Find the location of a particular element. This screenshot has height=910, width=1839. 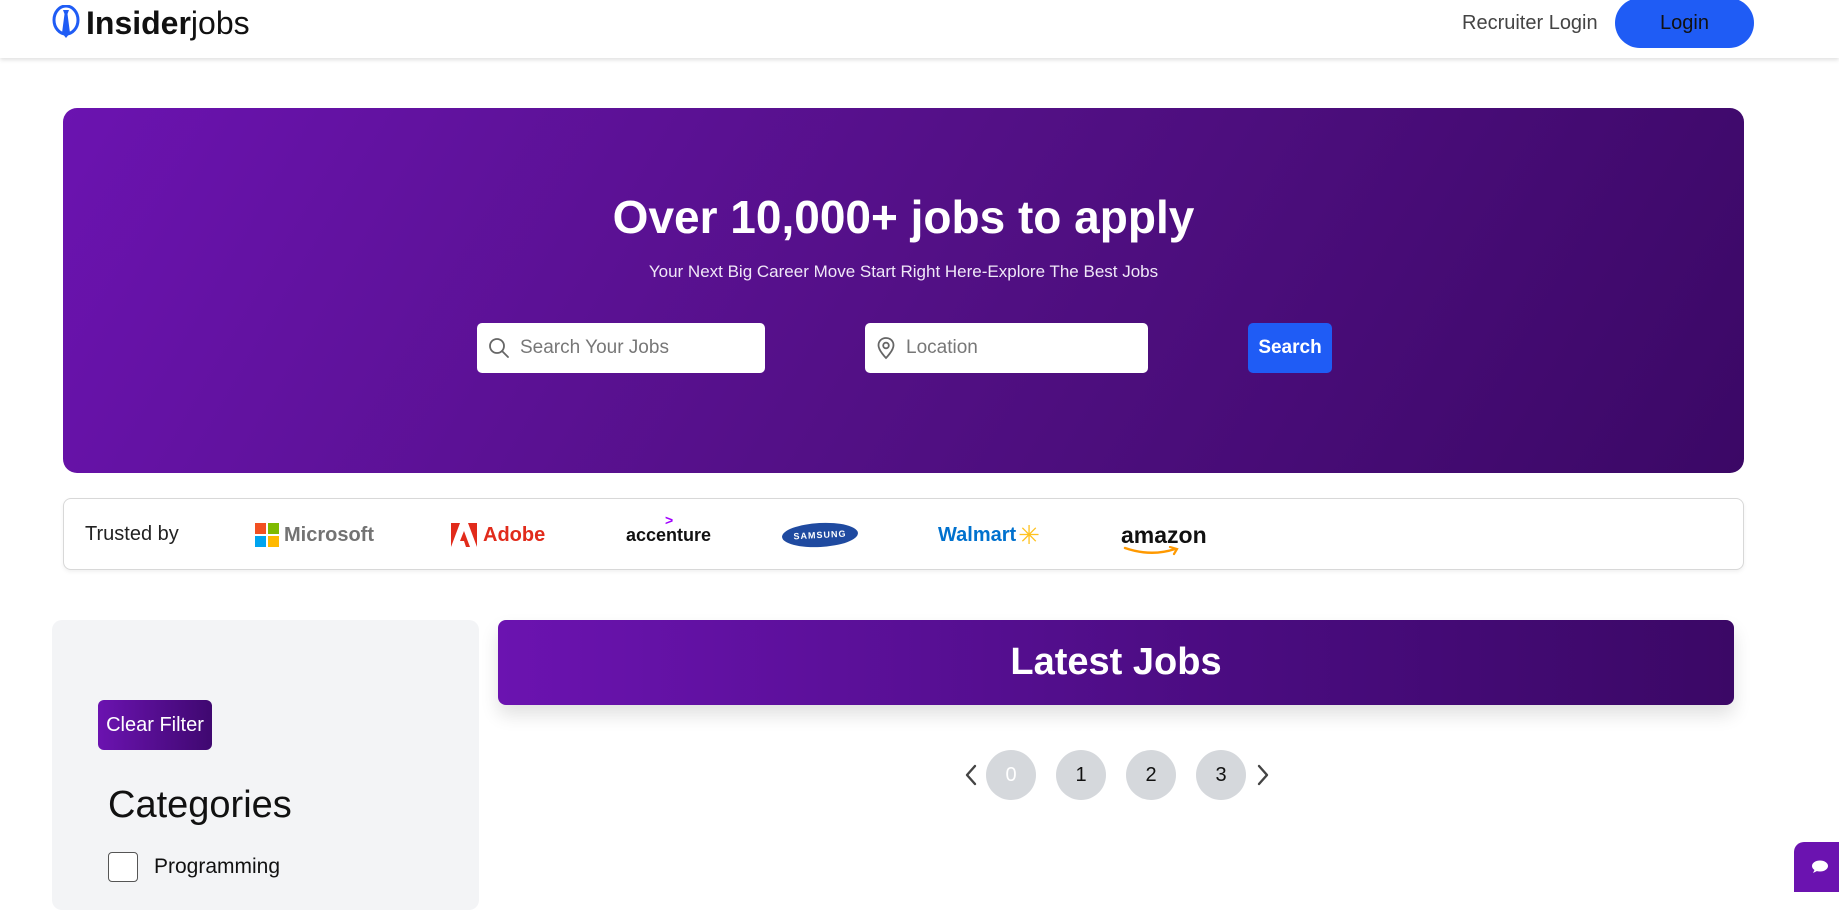

chat-widget-button is located at coordinates (1816, 867).